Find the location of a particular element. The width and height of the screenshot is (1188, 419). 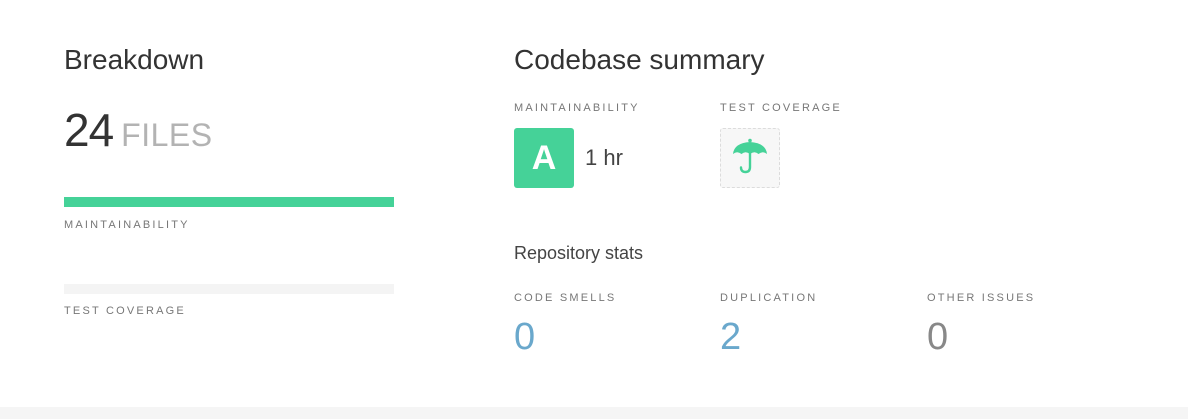

maintainability-grade-badge: A is located at coordinates (544, 158).